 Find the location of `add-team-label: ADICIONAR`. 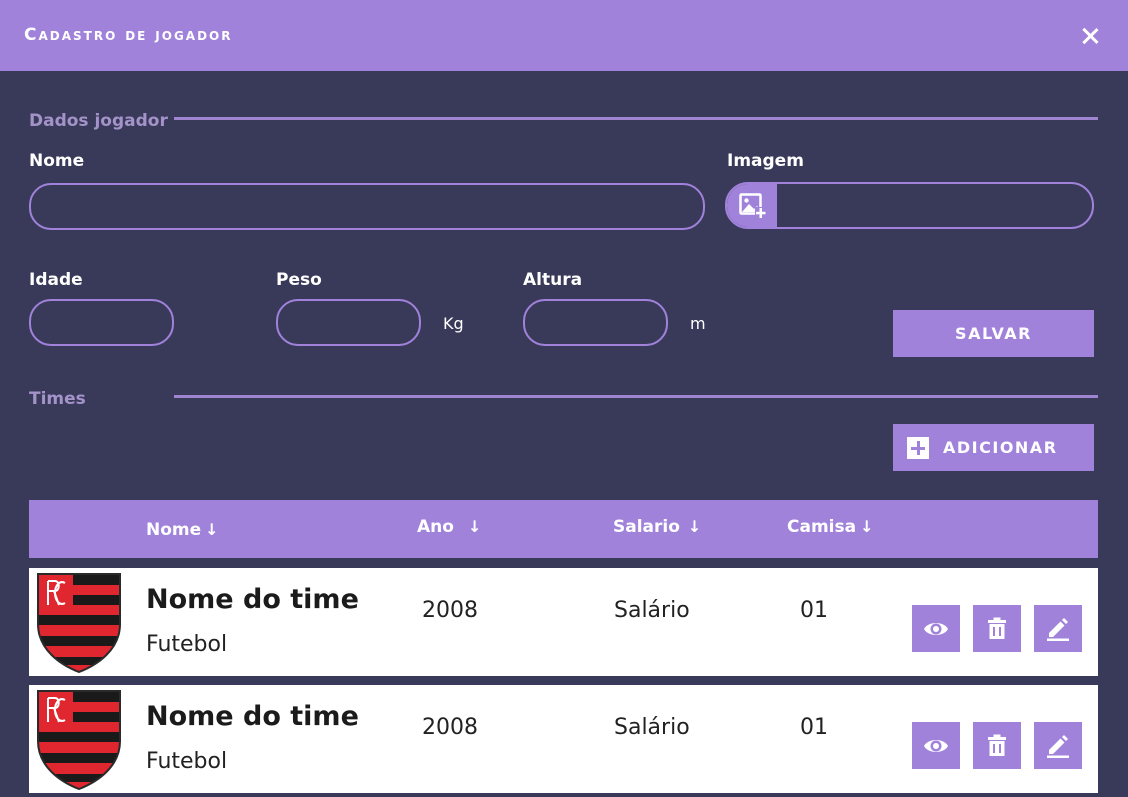

add-team-label: ADICIONAR is located at coordinates (1000, 447).